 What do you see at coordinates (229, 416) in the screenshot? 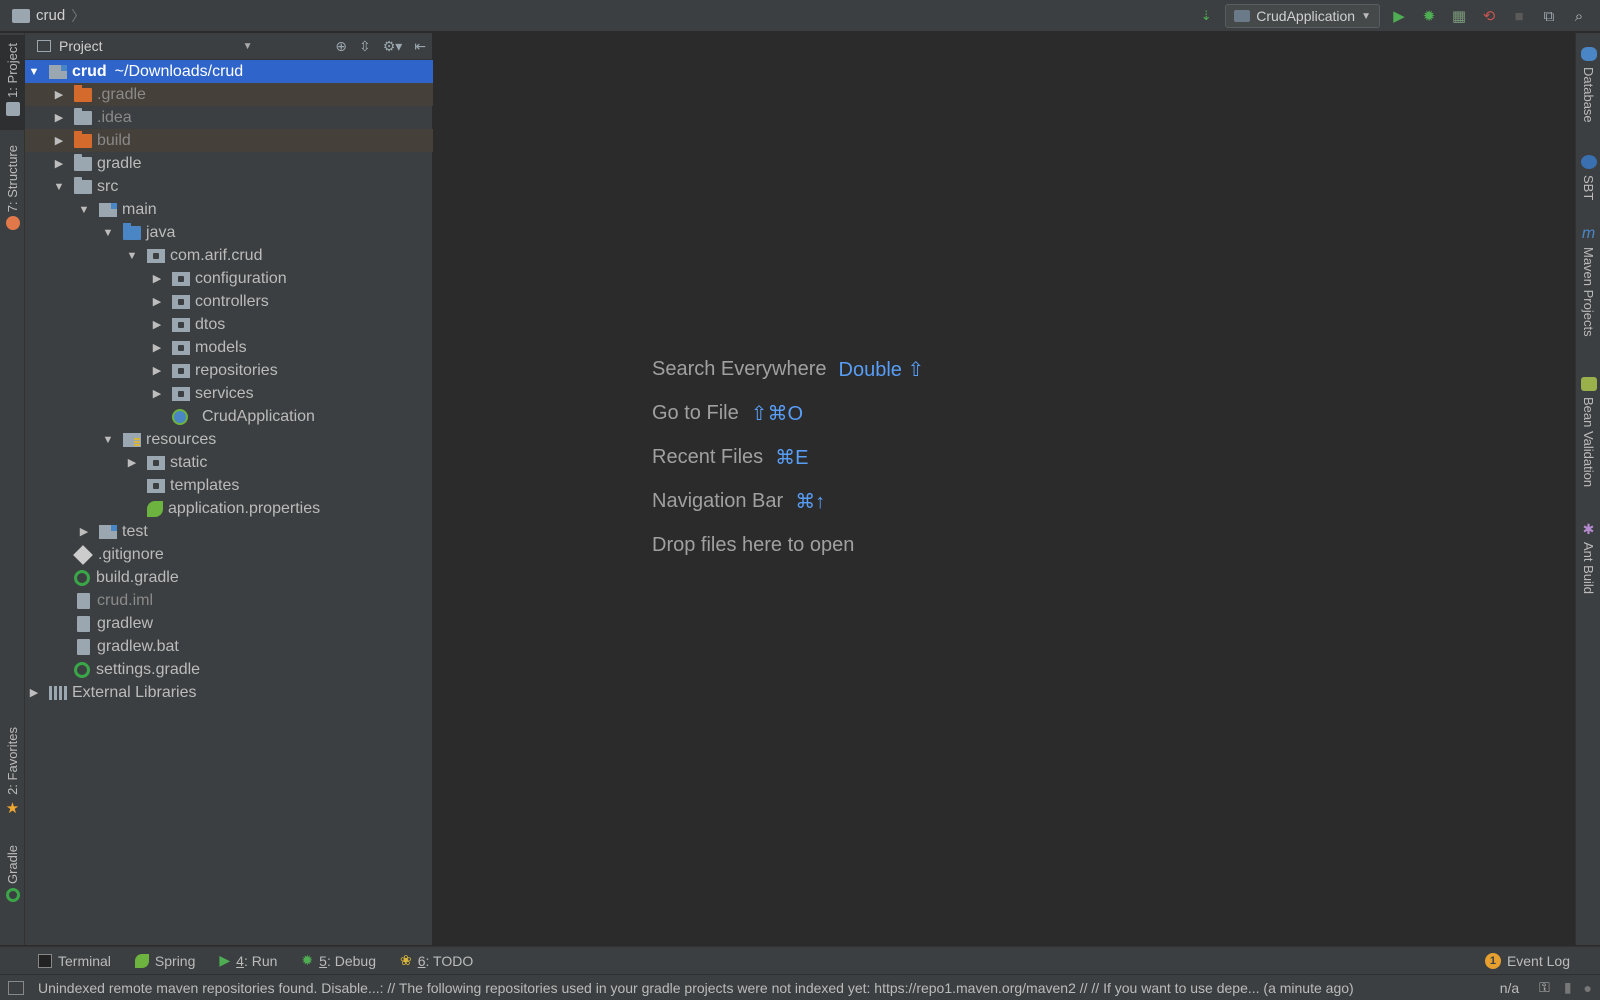
I see `tree-item: ▶ CrudApplication` at bounding box center [229, 416].